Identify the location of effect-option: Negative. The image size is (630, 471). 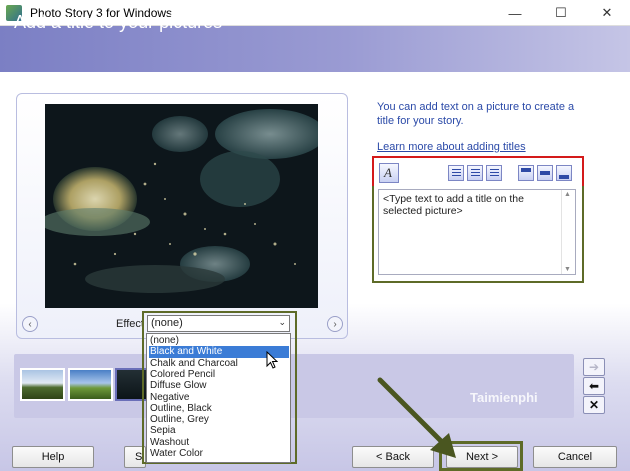
(219, 397).